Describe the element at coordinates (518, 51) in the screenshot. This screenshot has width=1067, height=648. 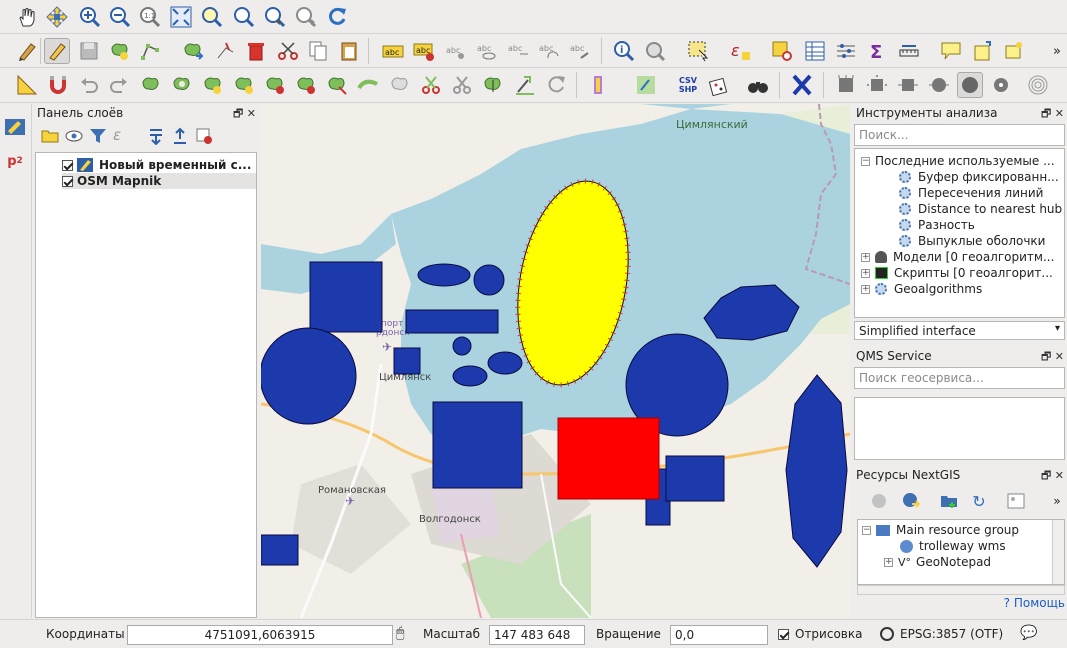
I see `move-label-icon: abc` at that location.